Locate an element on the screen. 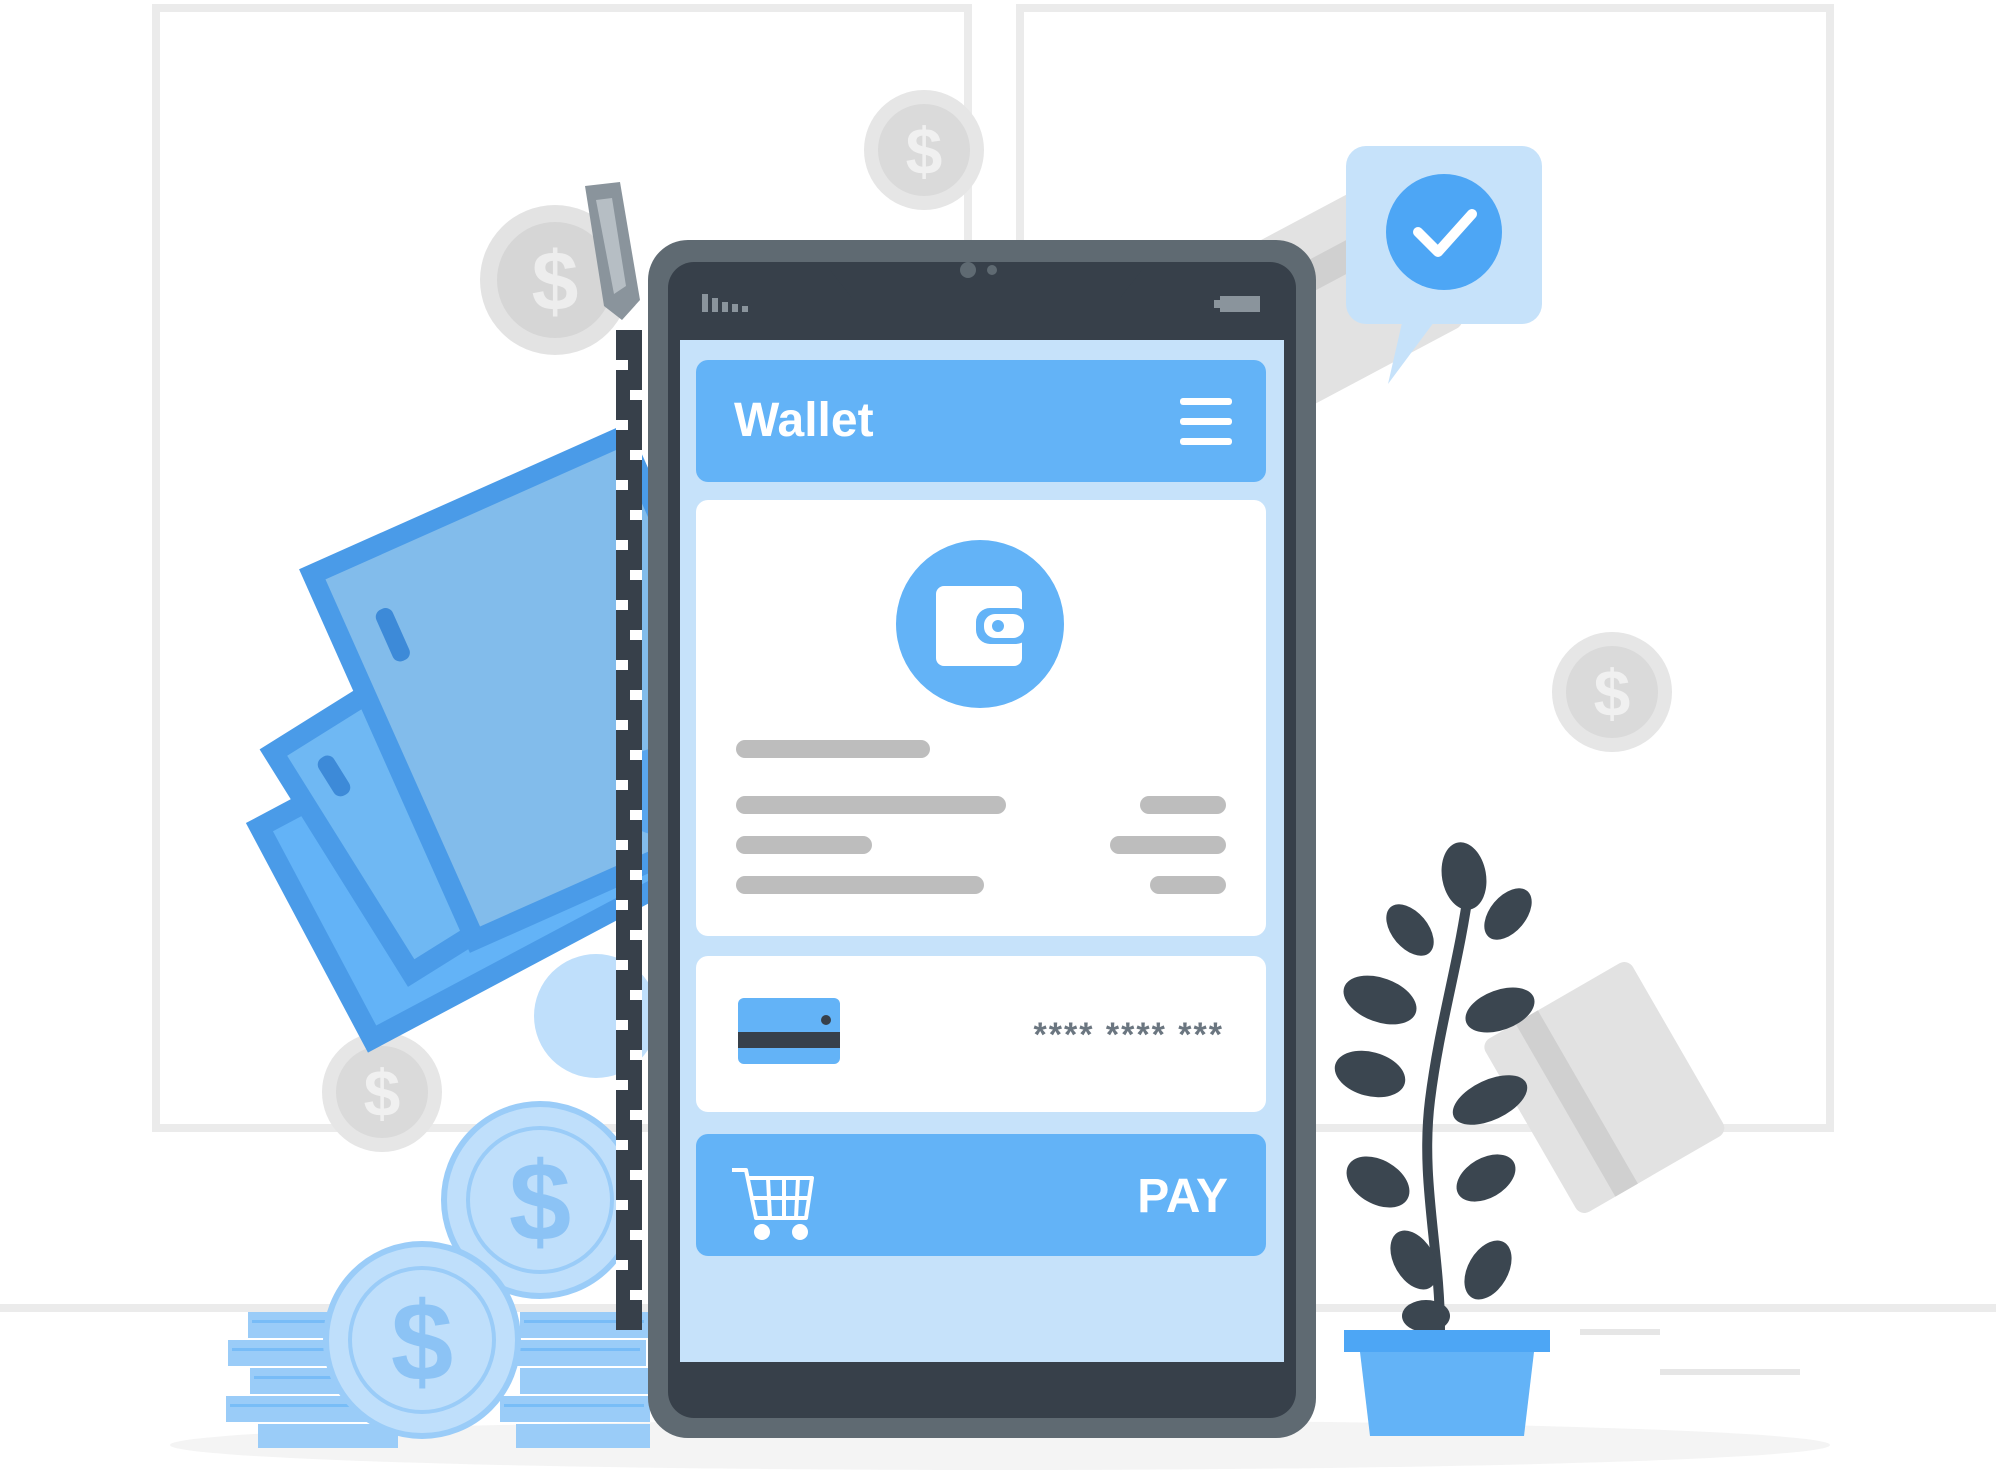 The image size is (1996, 1481). app-header: Wallet is located at coordinates (981, 421).